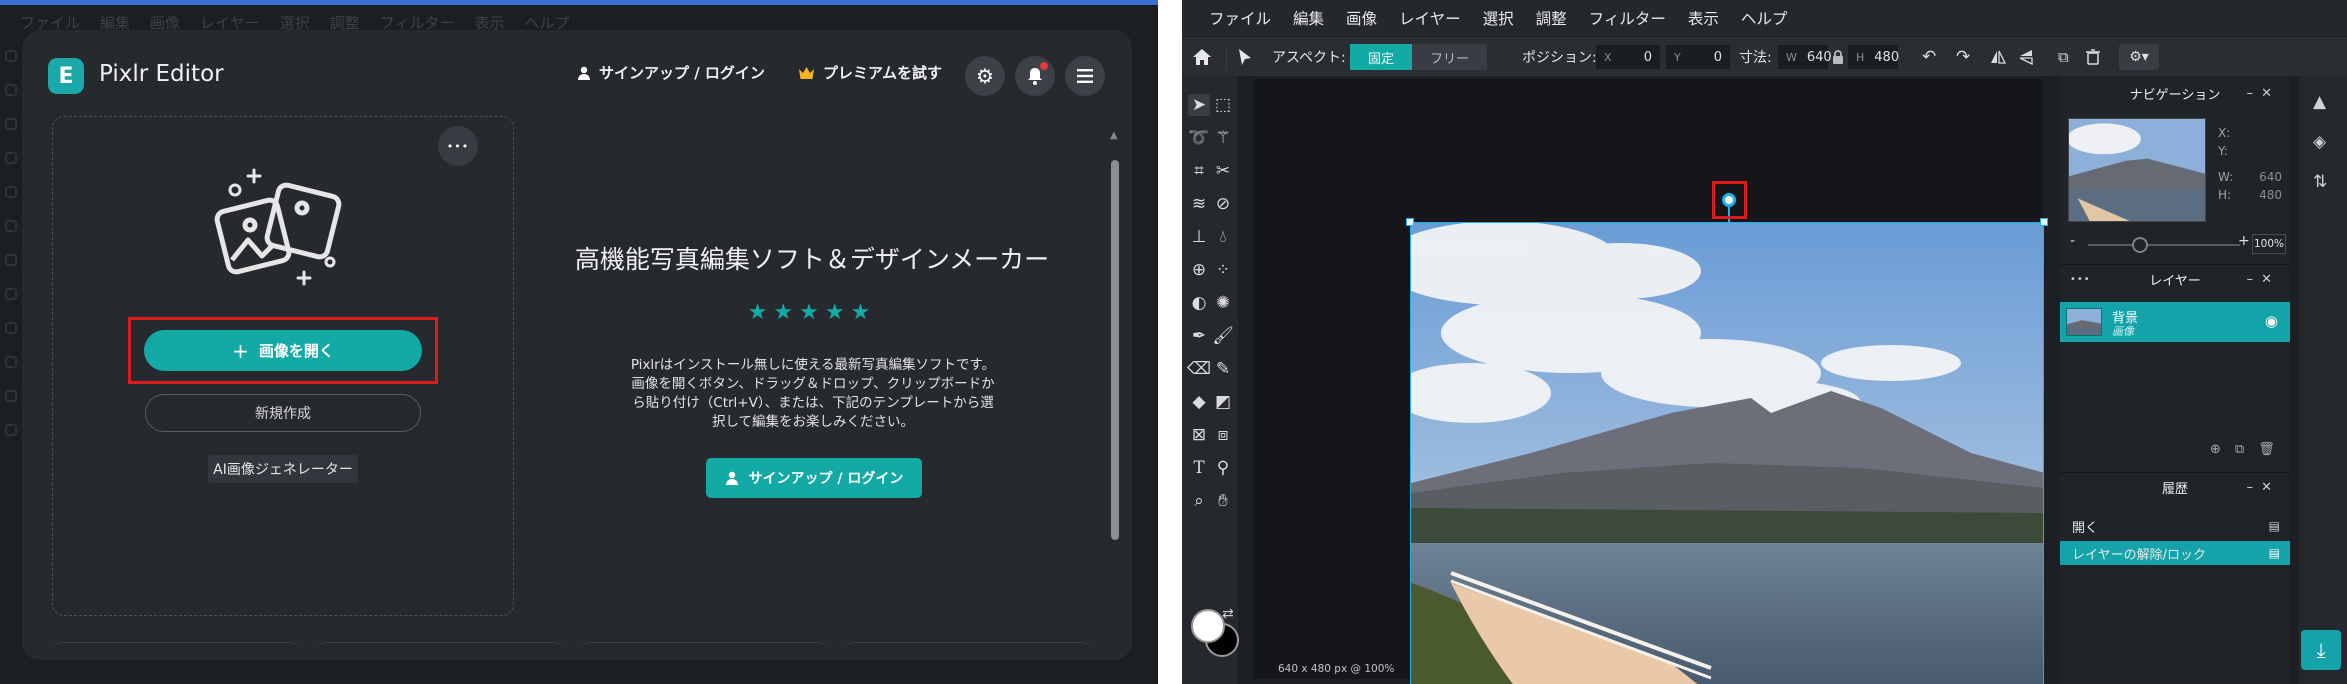 Image resolution: width=2347 pixels, height=684 pixels. Describe the element at coordinates (1223, 435) in the screenshot. I see `shape-tool: ⧈` at that location.